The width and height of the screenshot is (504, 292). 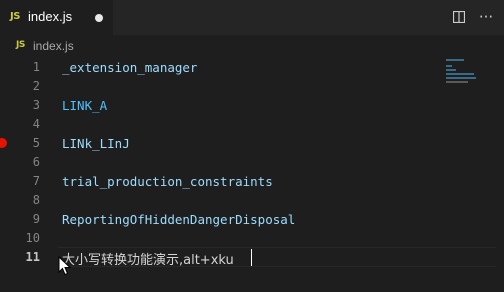 What do you see at coordinates (29, 163) in the screenshot?
I see `gutter-line: 6` at bounding box center [29, 163].